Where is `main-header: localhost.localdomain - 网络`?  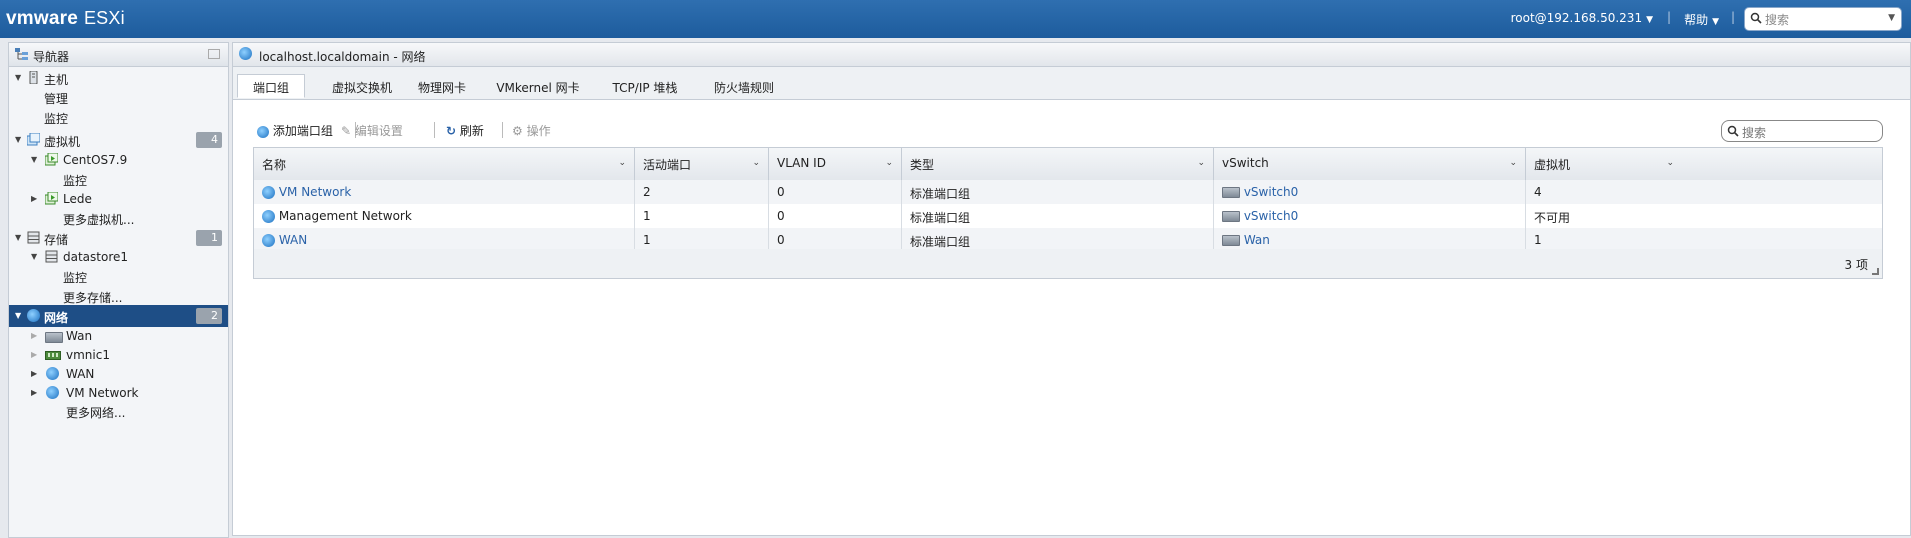 main-header: localhost.localdomain - 网络 is located at coordinates (1071, 55).